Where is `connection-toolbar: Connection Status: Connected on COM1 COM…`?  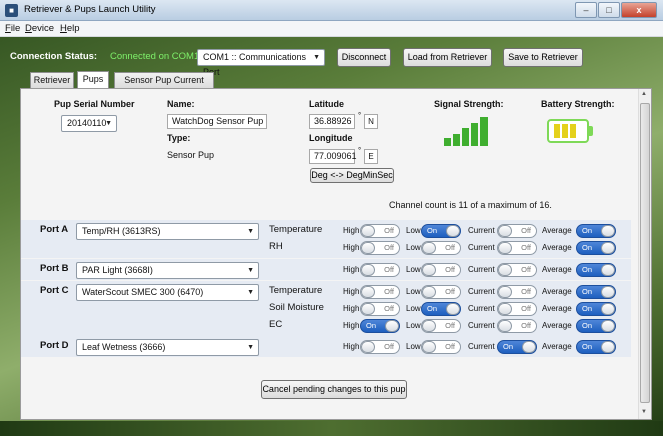
connection-toolbar: Connection Status: Connected on COM1 COM… is located at coordinates (331, 57).